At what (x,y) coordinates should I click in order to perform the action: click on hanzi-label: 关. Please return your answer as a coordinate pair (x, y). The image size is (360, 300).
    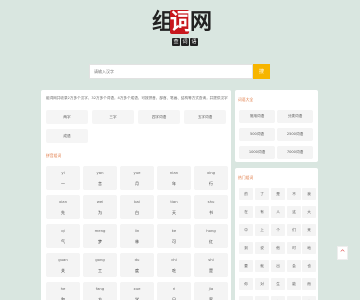
    Looking at the image, I should click on (63, 270).